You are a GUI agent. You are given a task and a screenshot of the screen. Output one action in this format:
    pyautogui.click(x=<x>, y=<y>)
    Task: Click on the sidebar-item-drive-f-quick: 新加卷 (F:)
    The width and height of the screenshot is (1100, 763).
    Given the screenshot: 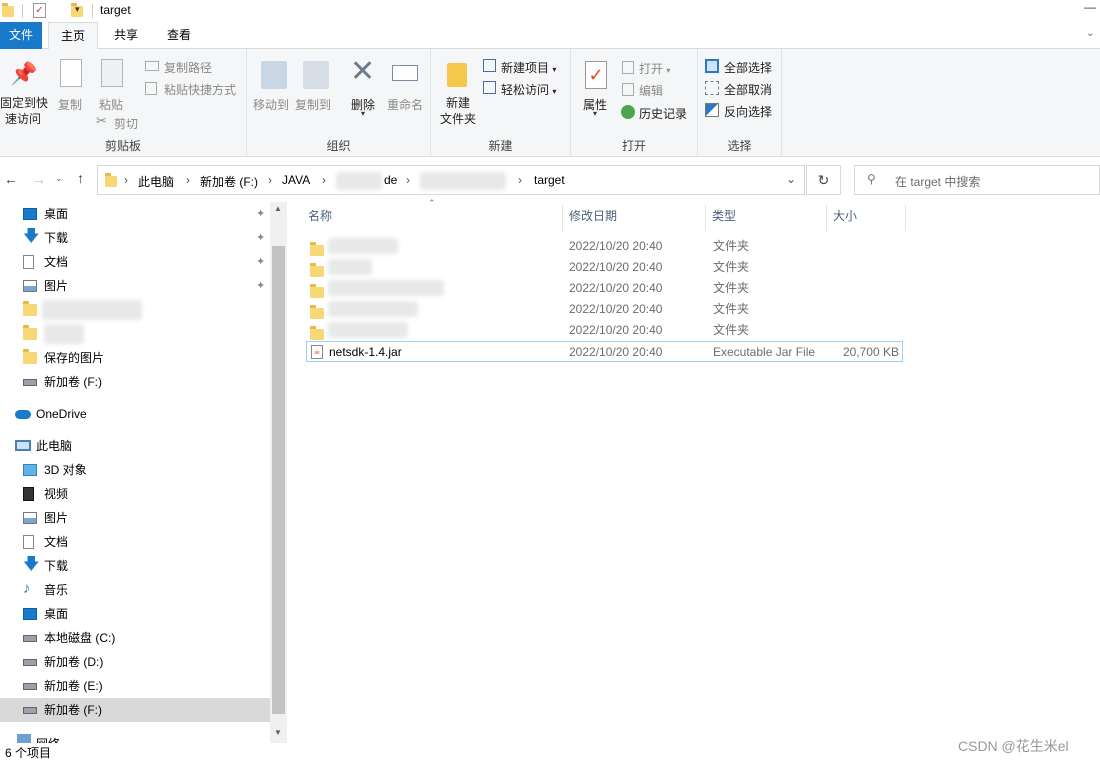 What is the action you would take?
    pyautogui.click(x=135, y=382)
    